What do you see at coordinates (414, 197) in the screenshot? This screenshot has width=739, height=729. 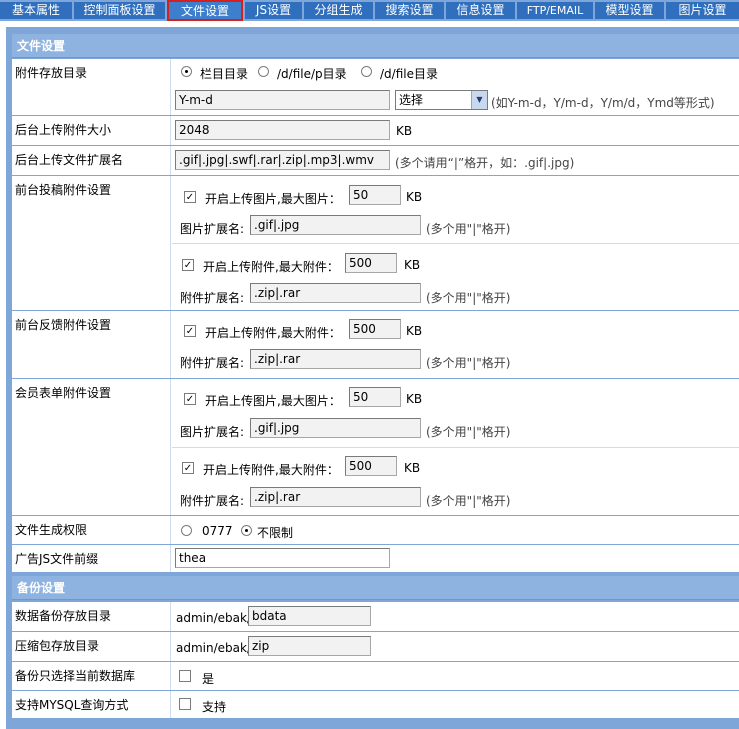 I see `front-submit-img-unit: KB` at bounding box center [414, 197].